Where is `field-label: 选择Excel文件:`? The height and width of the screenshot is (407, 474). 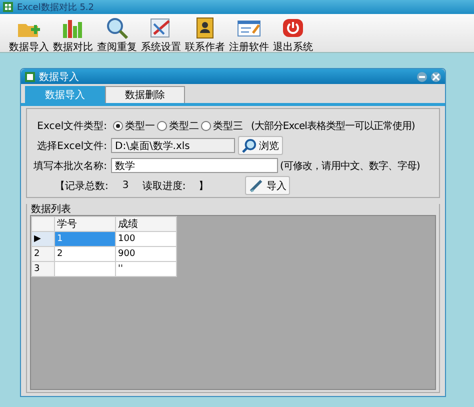
field-label: 选择Excel文件: is located at coordinates (72, 146).